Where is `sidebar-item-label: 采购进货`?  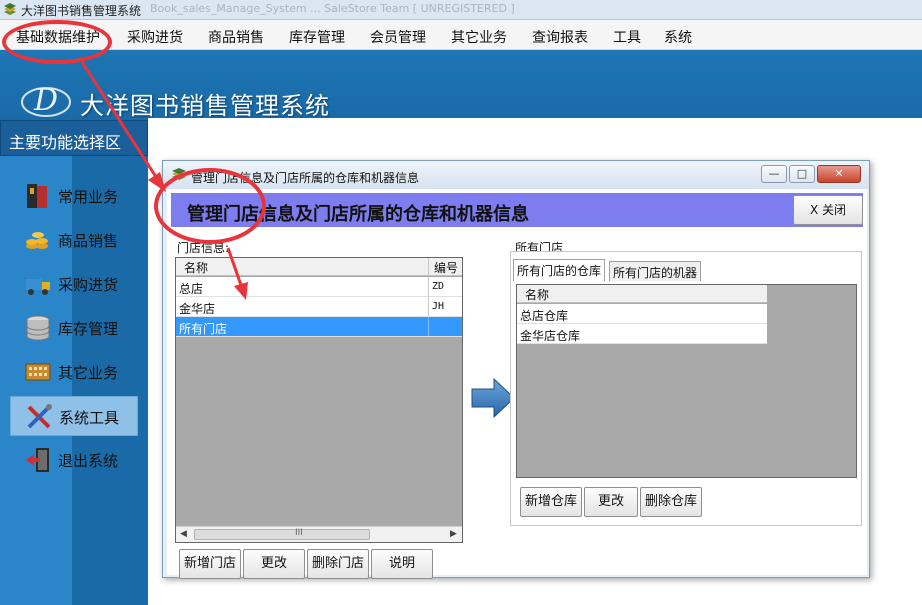
sidebar-item-label: 采购进货 is located at coordinates (88, 285).